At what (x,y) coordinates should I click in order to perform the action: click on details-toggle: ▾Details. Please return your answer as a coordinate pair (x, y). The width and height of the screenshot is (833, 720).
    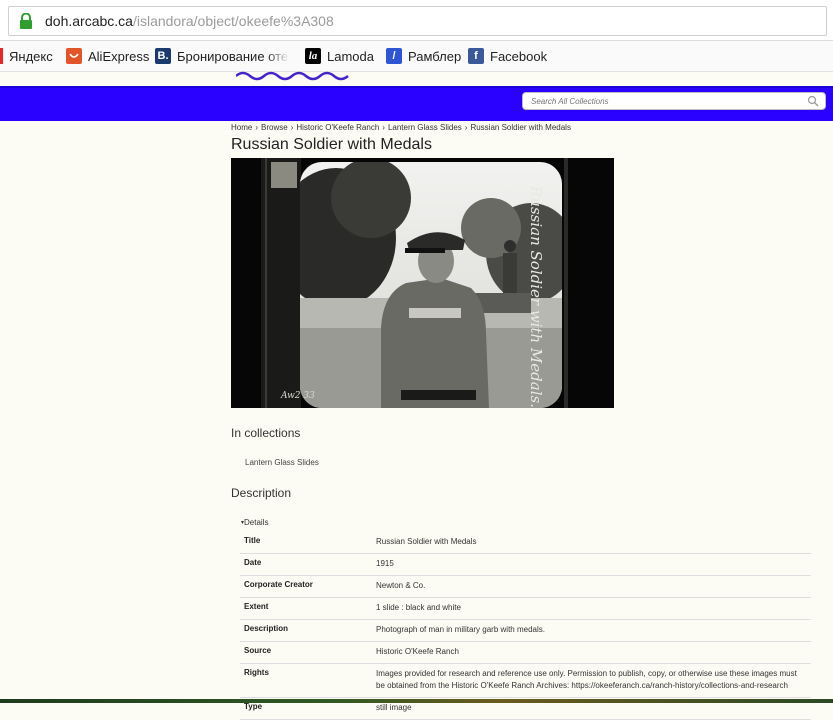
    Looking at the image, I should click on (254, 522).